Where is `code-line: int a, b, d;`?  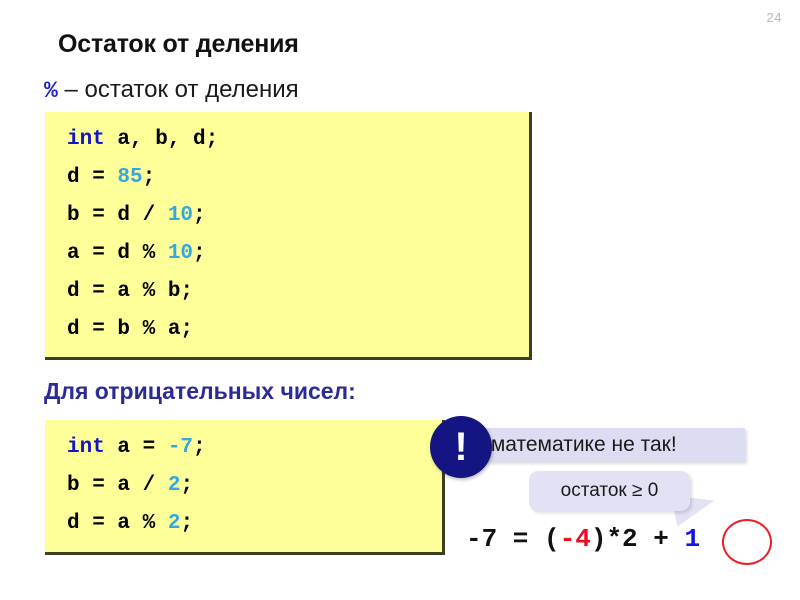
code-line: int a, b, d; is located at coordinates (298, 140).